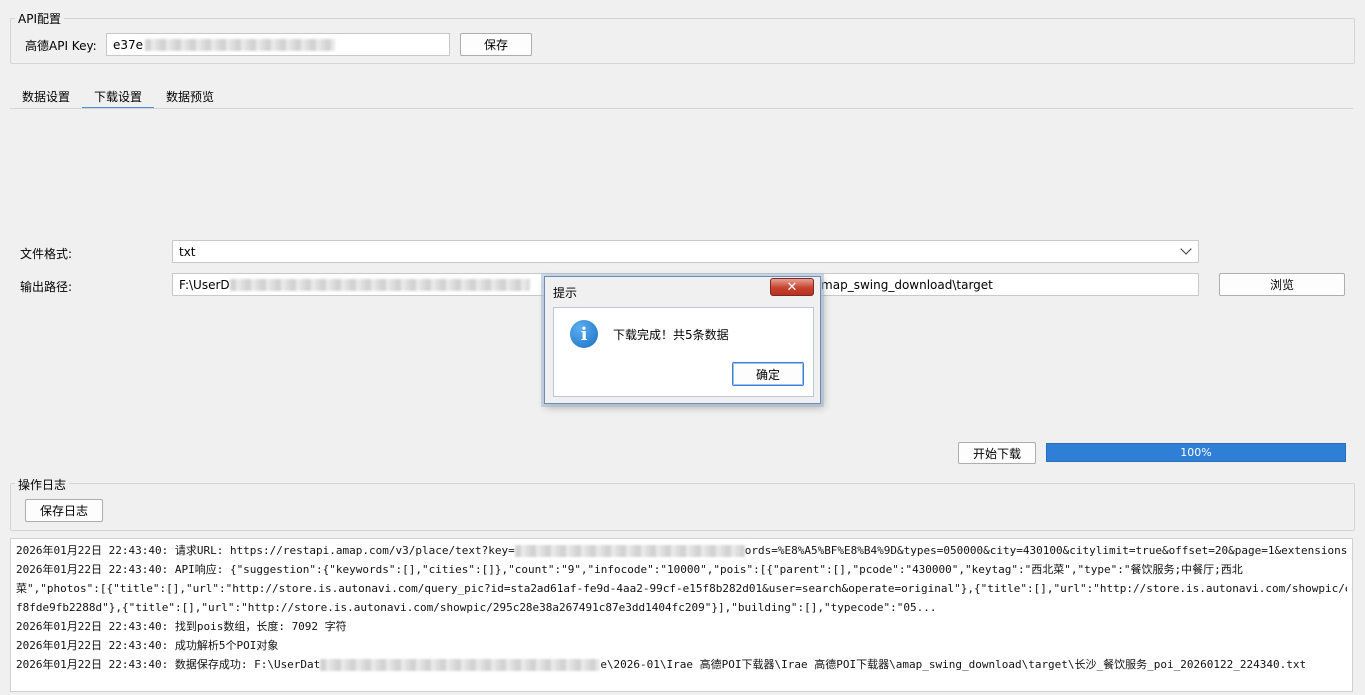  Describe the element at coordinates (685, 251) in the screenshot. I see `file-format-select: txt` at that location.